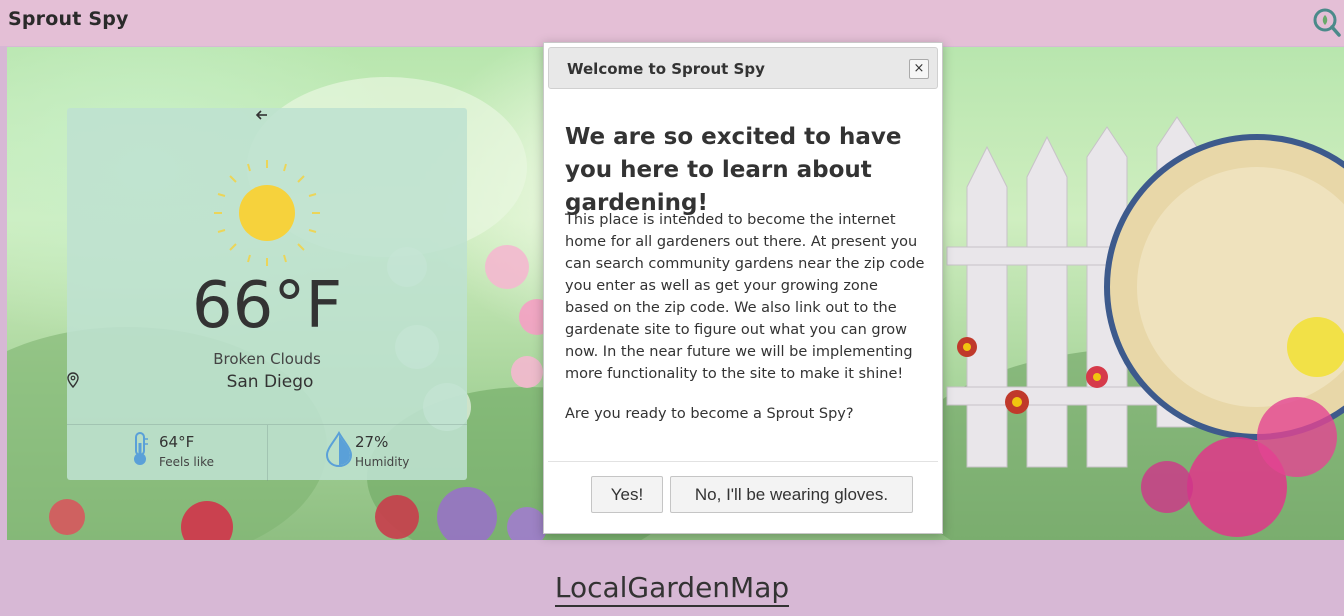  Describe the element at coordinates (267, 213) in the screenshot. I see `sun-icon` at that location.